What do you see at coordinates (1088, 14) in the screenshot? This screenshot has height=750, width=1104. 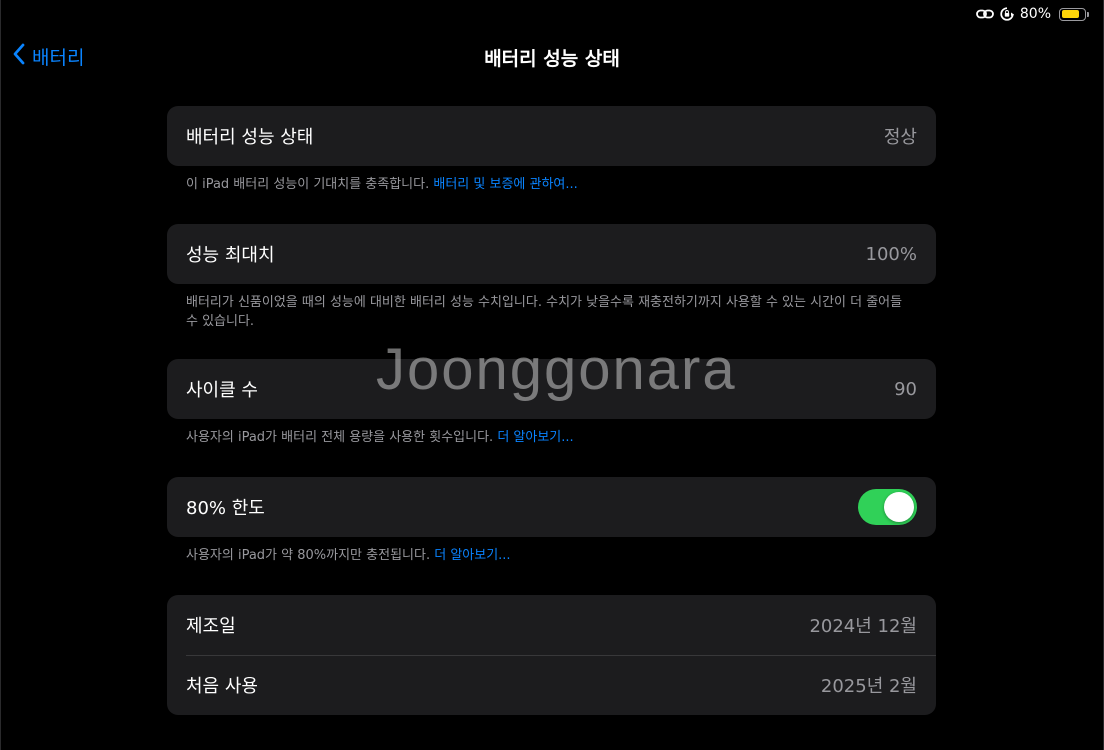 I see `battery-nub` at bounding box center [1088, 14].